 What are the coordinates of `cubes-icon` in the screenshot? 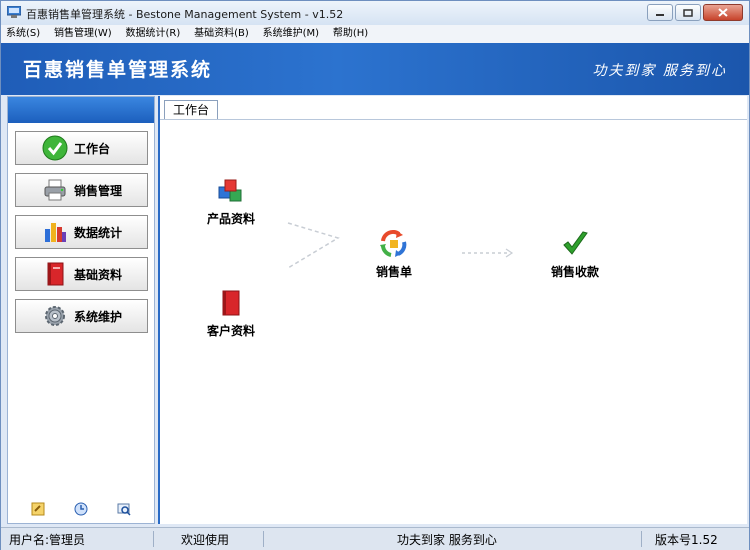 It's located at (231, 191).